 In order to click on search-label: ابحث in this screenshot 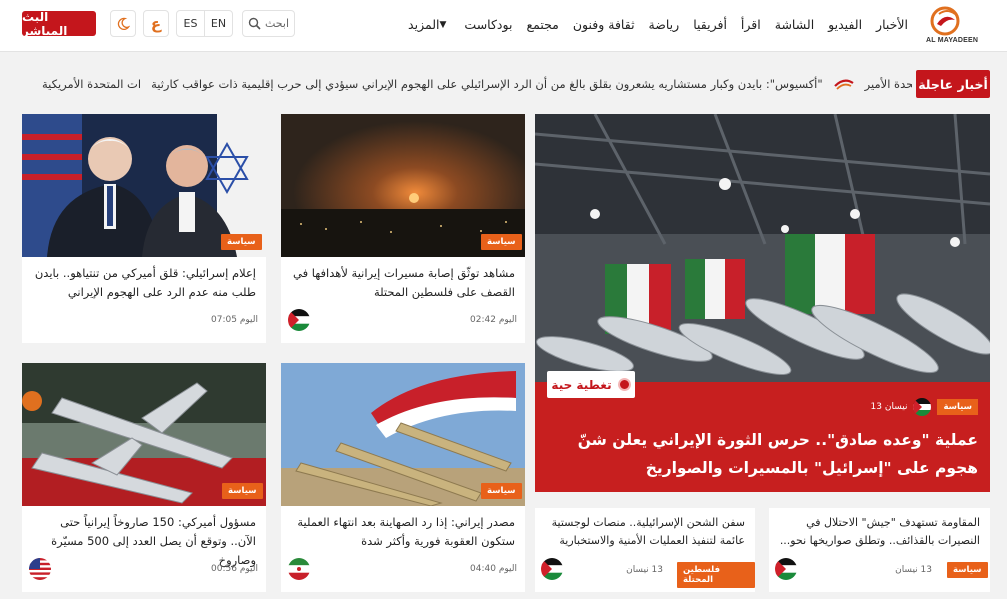, I will do `click(277, 23)`.